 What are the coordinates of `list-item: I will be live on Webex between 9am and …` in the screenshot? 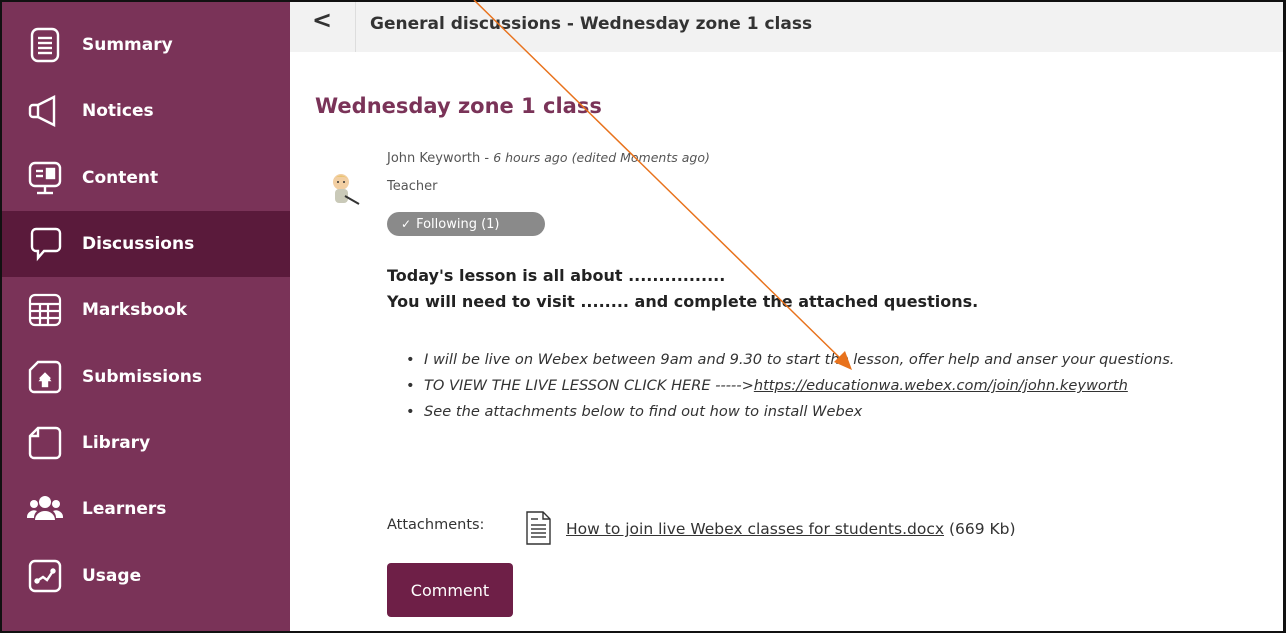 It's located at (790, 360).